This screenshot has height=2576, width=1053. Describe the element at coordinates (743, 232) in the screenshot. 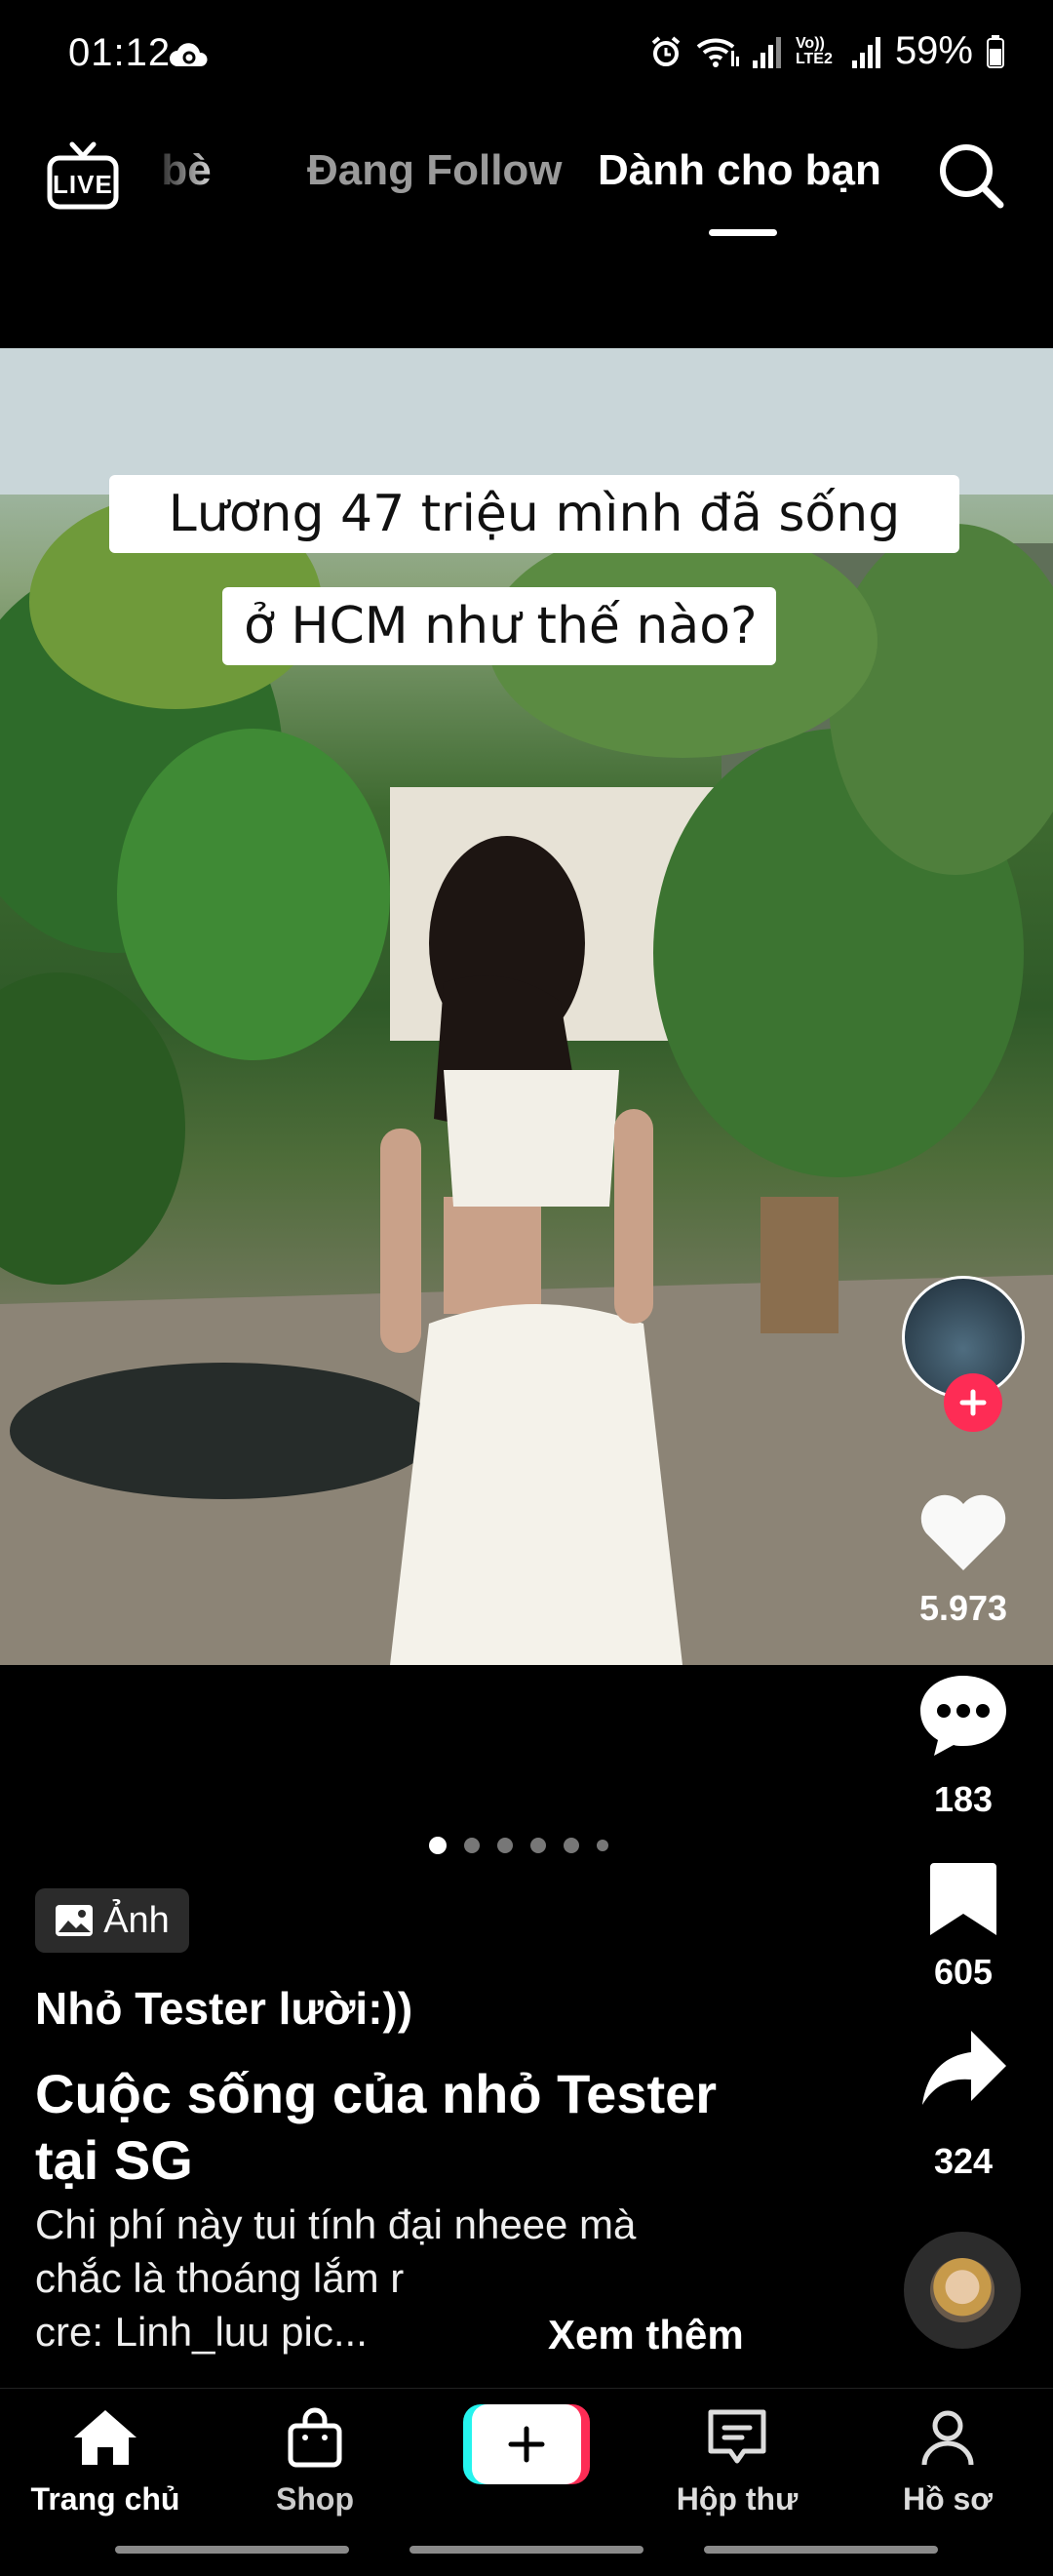

I see `active-tab-indicator` at that location.